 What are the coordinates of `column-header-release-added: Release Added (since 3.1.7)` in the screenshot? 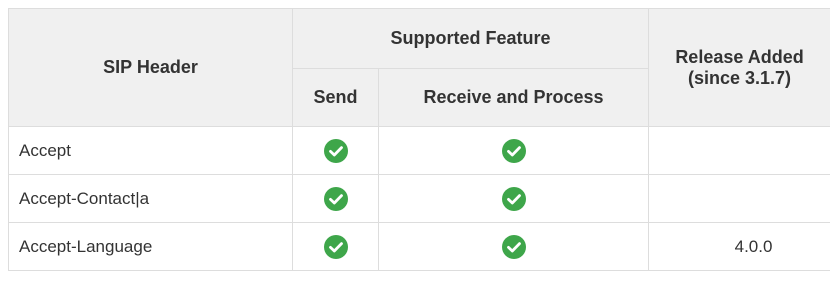 It's located at (739, 67).